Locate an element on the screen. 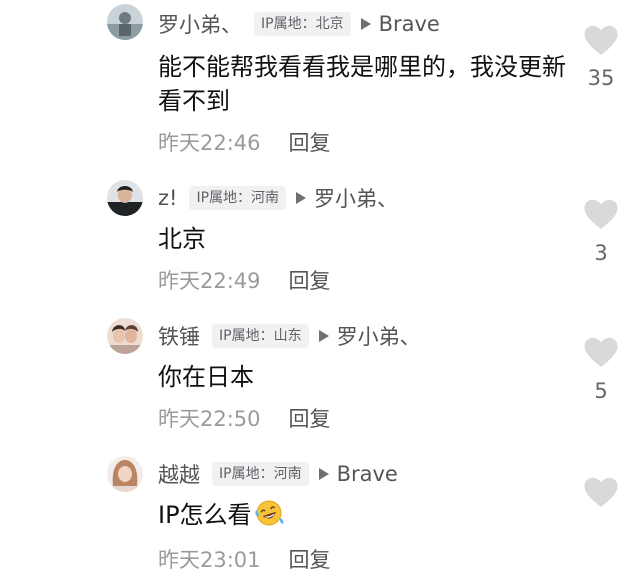 The image size is (640, 578). comment-meta: 昨天22:46 回复 is located at coordinates (244, 142).